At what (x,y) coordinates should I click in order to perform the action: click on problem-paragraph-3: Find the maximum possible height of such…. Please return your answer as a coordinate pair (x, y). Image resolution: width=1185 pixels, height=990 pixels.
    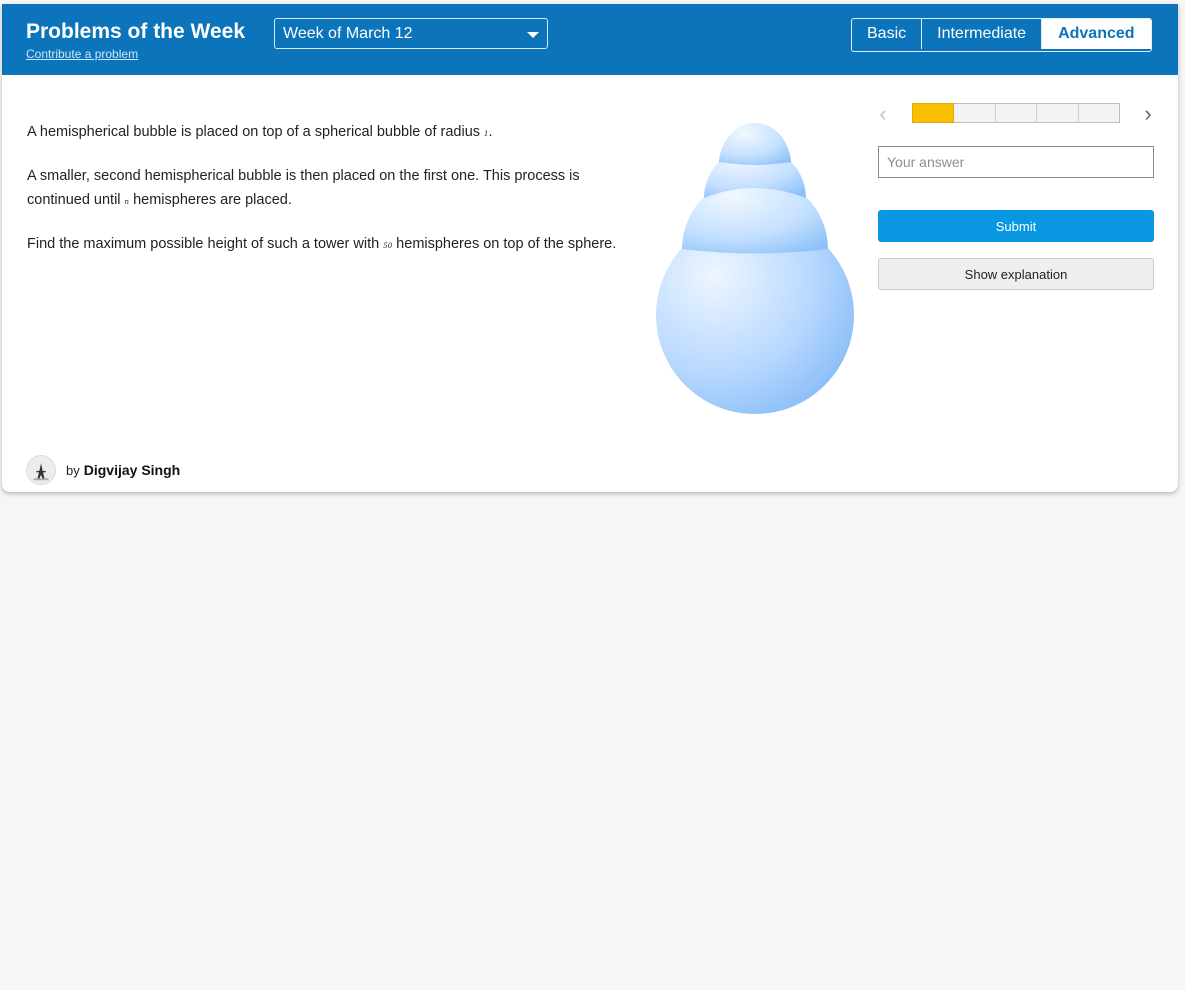
    Looking at the image, I should click on (332, 245).